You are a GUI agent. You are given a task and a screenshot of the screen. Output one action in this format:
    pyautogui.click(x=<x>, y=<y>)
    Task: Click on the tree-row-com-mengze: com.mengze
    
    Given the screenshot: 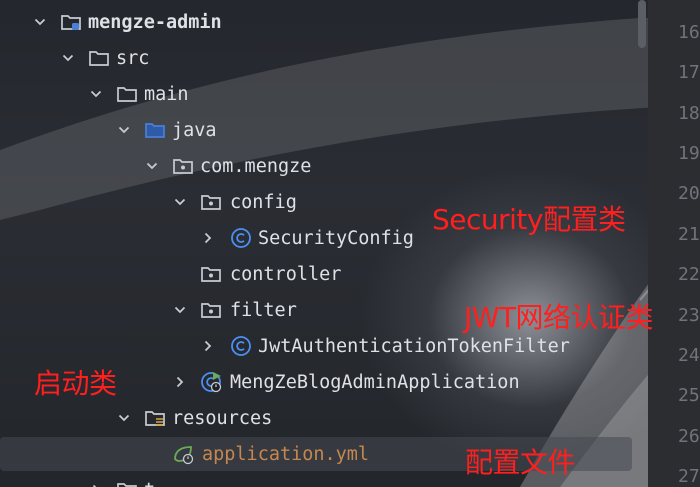 What is the action you would take?
    pyautogui.click(x=324, y=166)
    